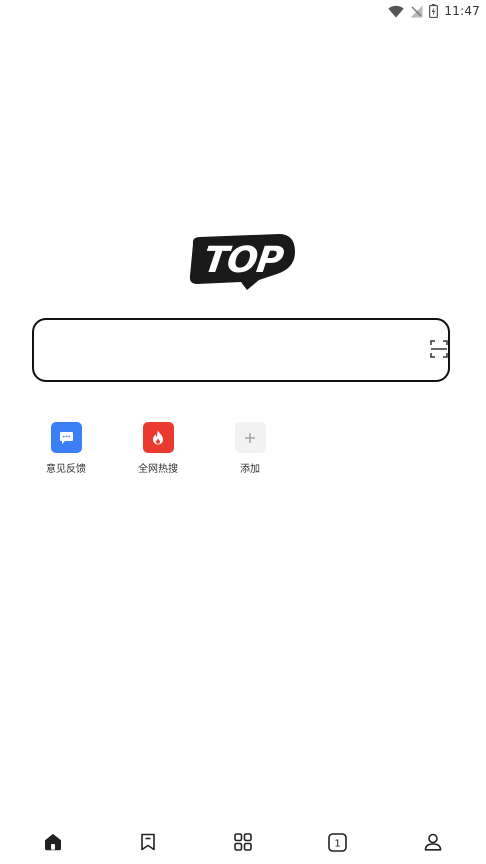 Image resolution: width=486 pixels, height=864 pixels. I want to click on tab-count: 1, so click(338, 843).